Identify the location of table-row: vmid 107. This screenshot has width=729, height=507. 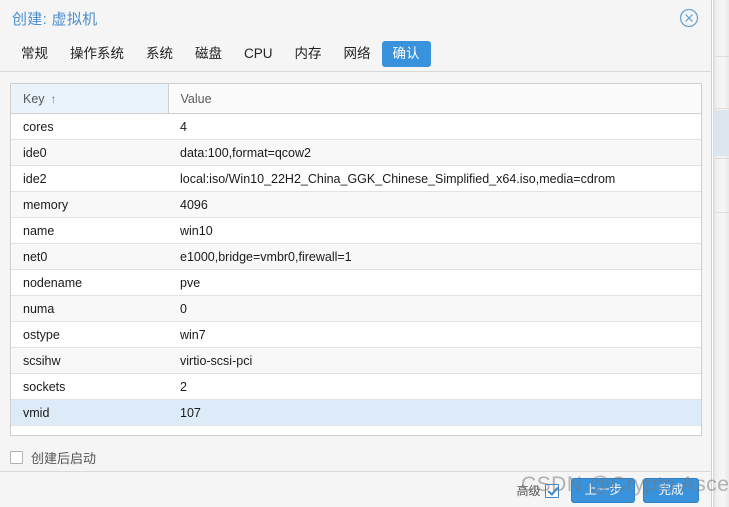
(356, 412).